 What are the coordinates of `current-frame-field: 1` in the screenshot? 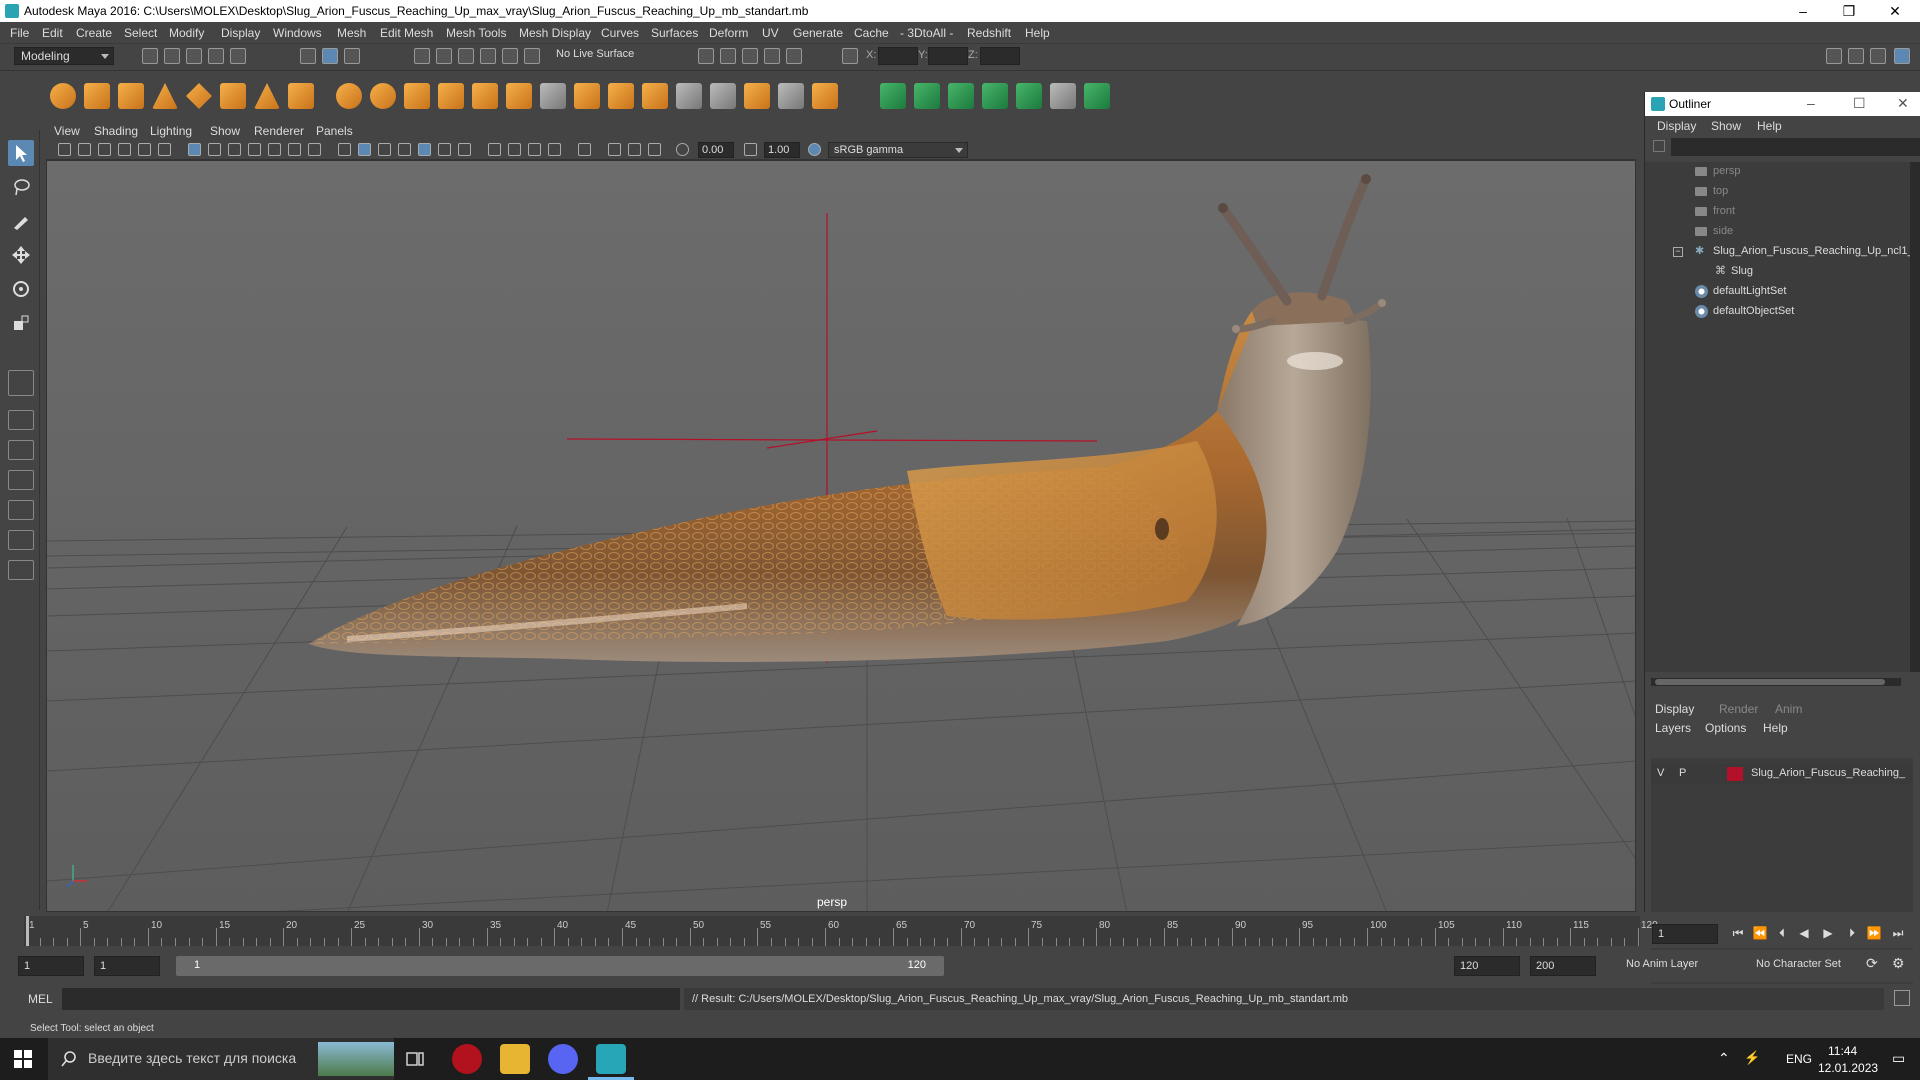 It's located at (1685, 934).